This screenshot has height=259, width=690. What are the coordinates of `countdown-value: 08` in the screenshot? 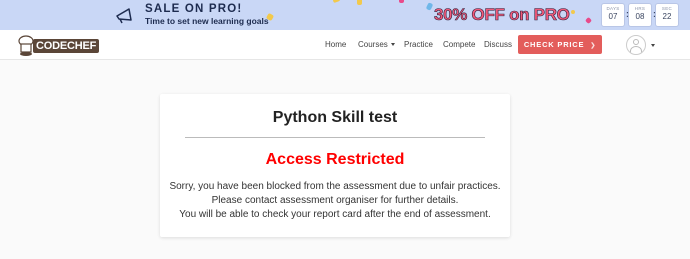 It's located at (640, 16).